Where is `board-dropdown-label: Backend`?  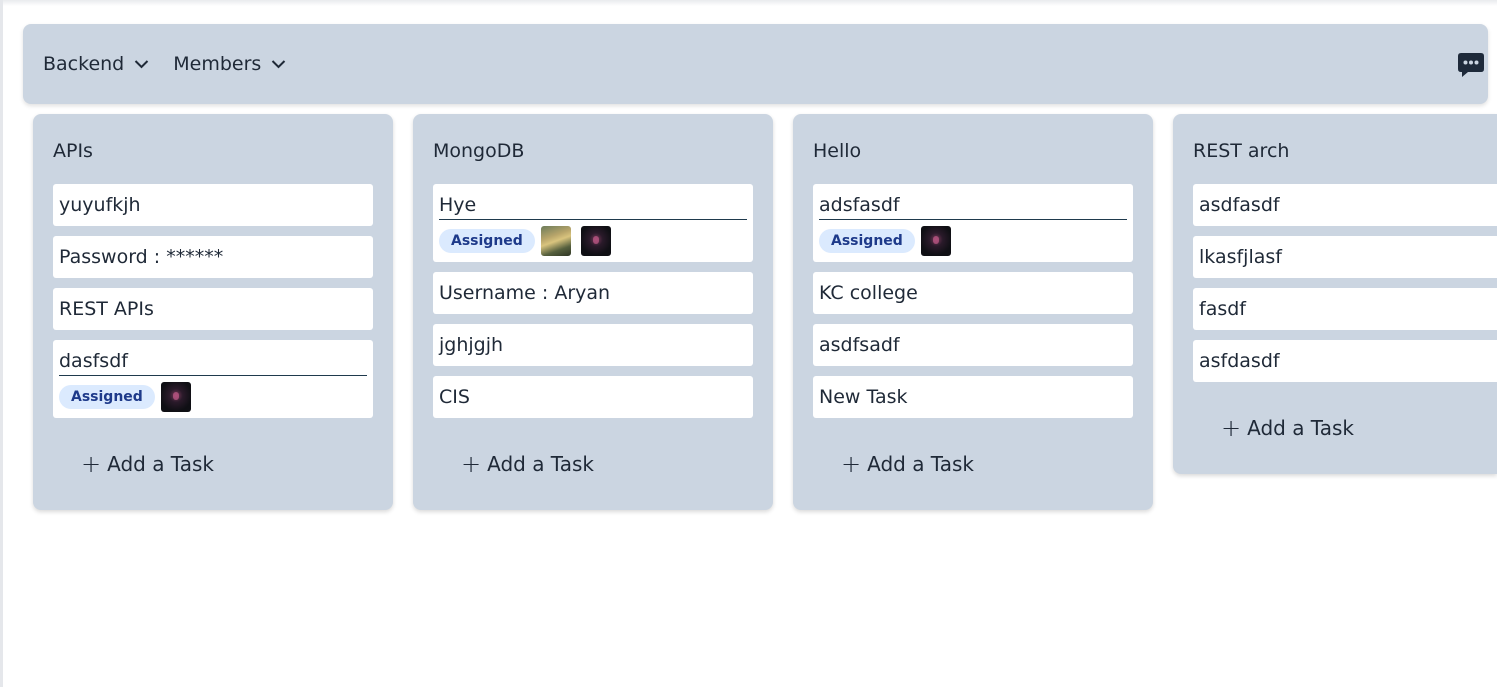
board-dropdown-label: Backend is located at coordinates (84, 64).